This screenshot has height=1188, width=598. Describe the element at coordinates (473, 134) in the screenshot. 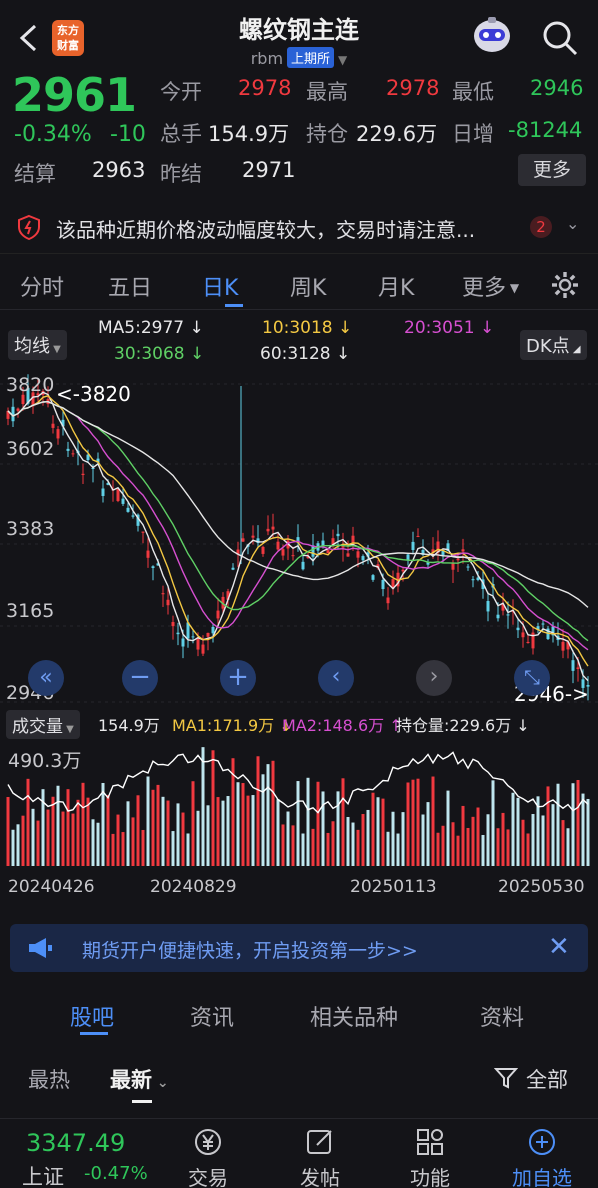

I see `daily-increase-label: 日增` at that location.